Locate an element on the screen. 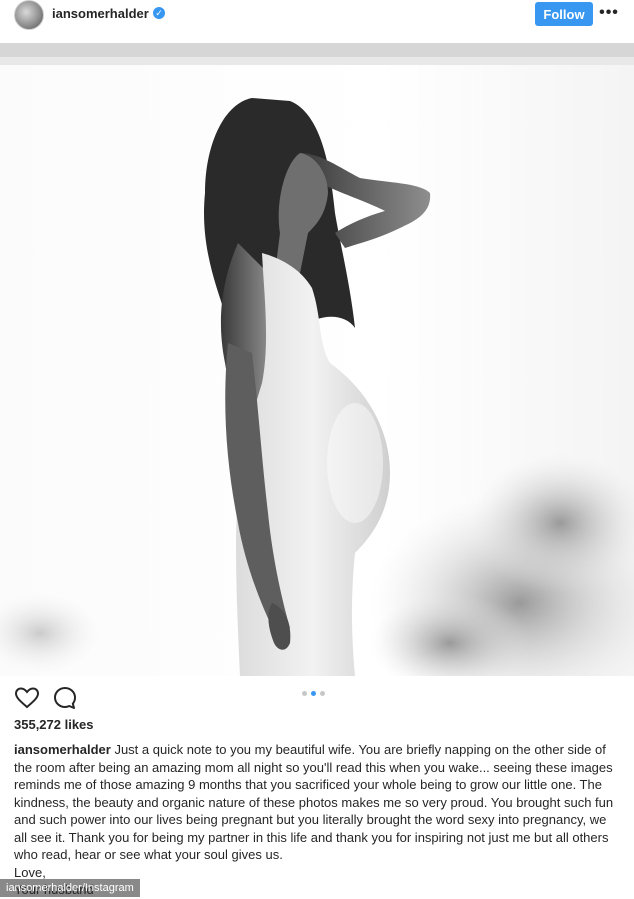  likes-count: 355,272 likes is located at coordinates (54, 724).